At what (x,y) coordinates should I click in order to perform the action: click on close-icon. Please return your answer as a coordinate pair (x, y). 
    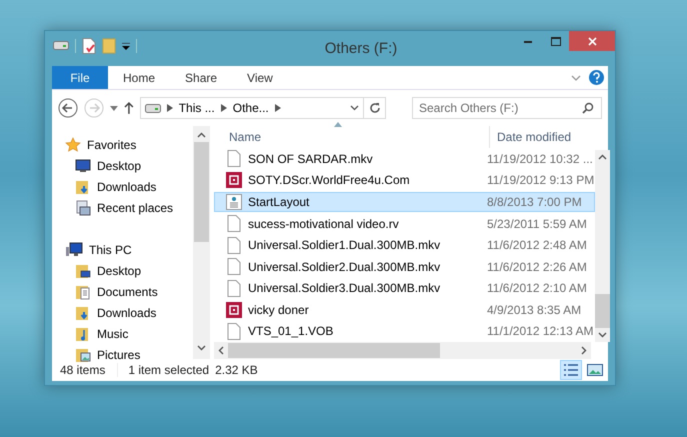
    Looking at the image, I should click on (592, 41).